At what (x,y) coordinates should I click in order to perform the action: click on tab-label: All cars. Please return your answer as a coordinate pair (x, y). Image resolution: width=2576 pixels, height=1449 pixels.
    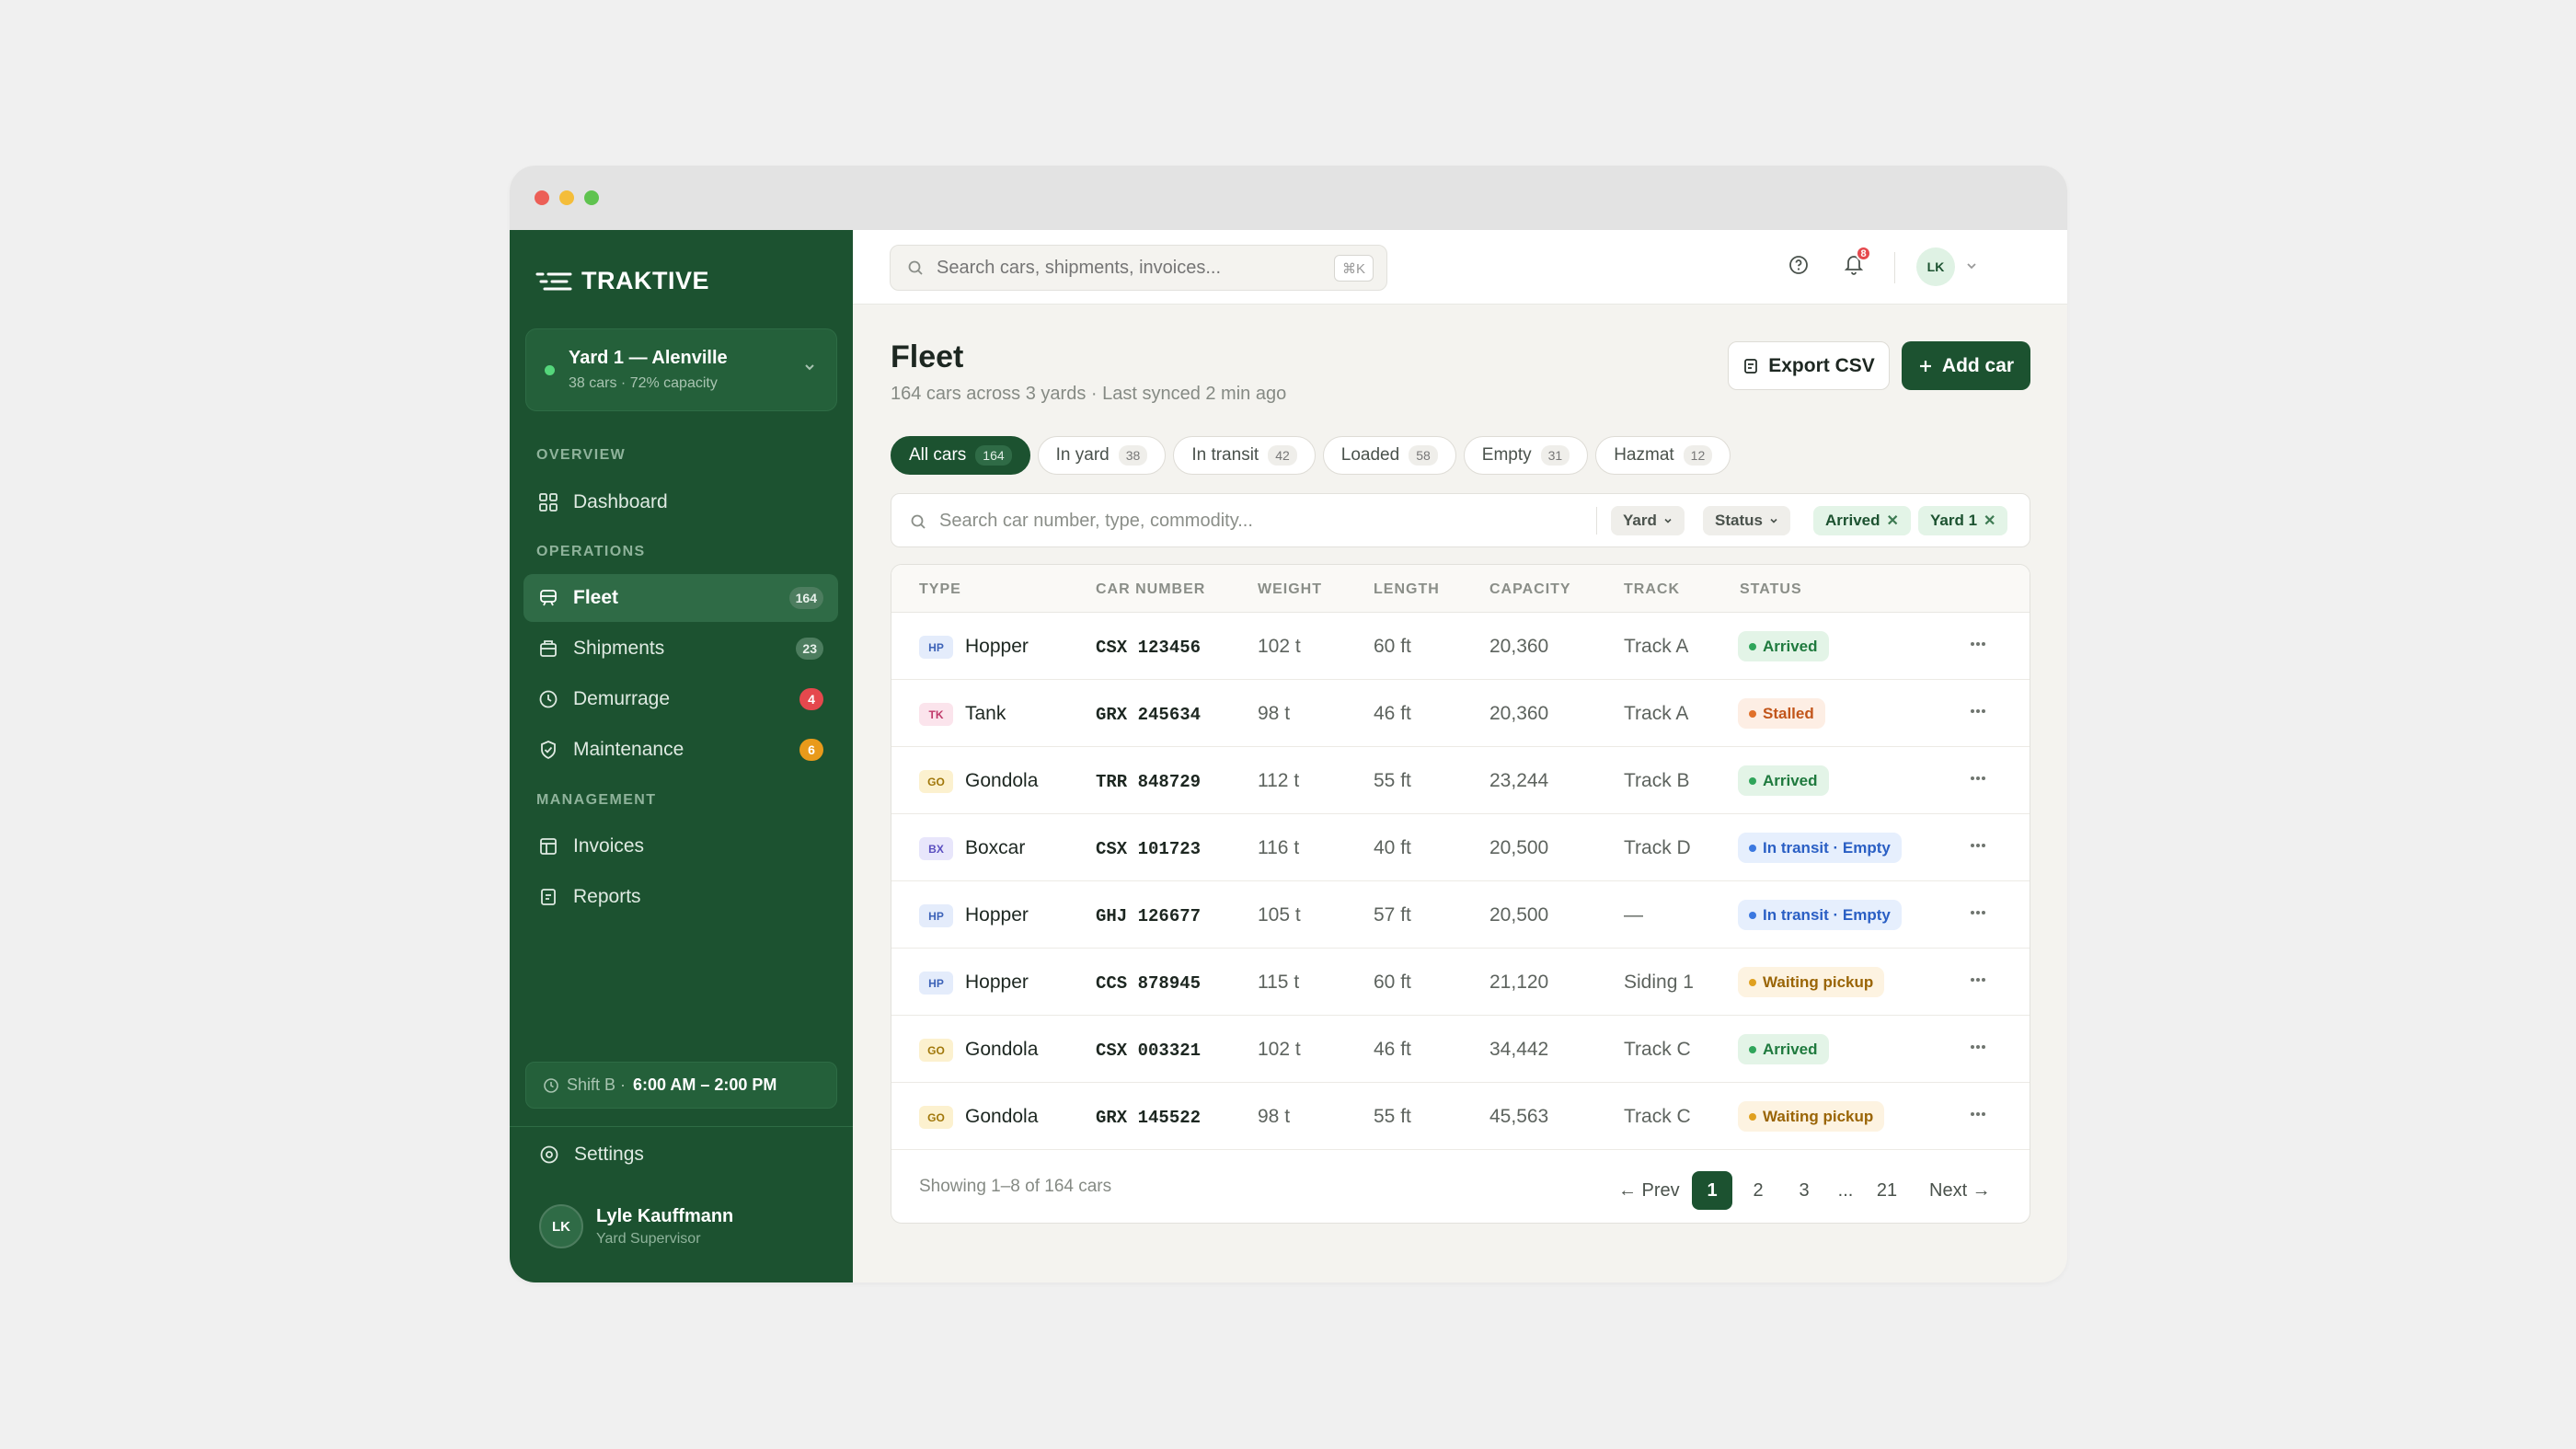
    Looking at the image, I should click on (938, 455).